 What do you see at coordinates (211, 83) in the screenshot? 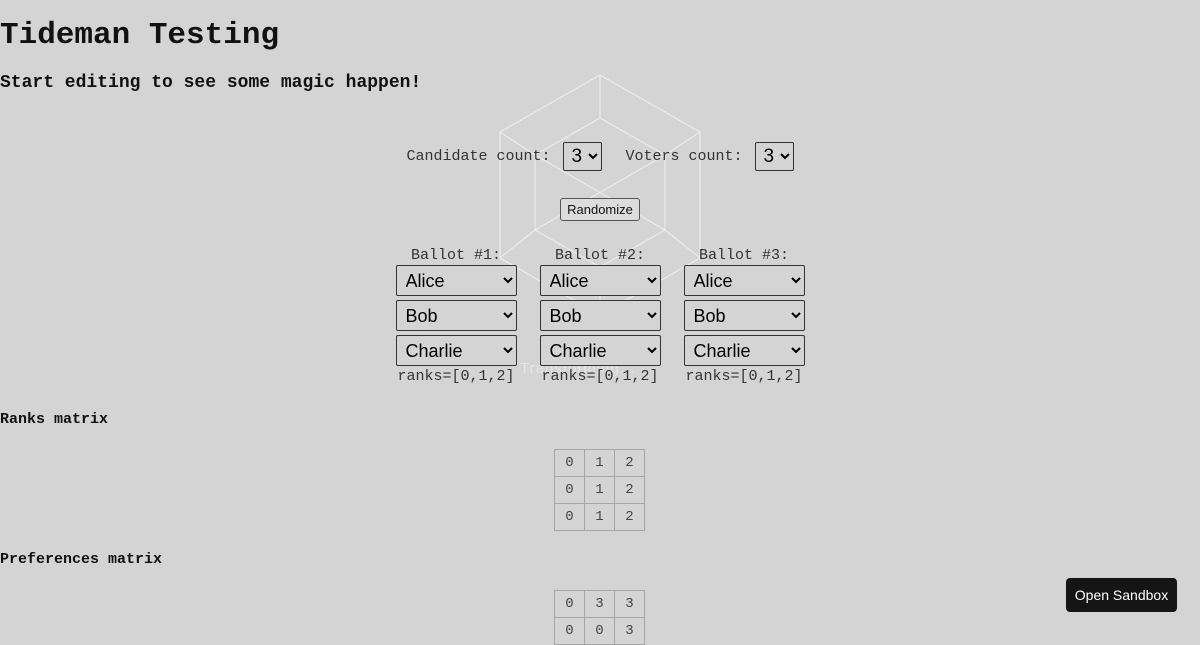
I see `page-subtitle: Start editing to see some magic happen!` at bounding box center [211, 83].